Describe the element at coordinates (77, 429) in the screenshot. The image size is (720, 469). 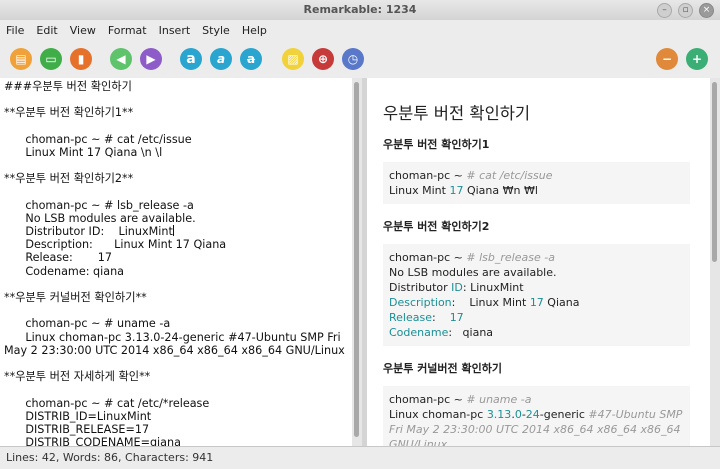
I see `editor-line: DISTRIB_RELEASE=17` at that location.